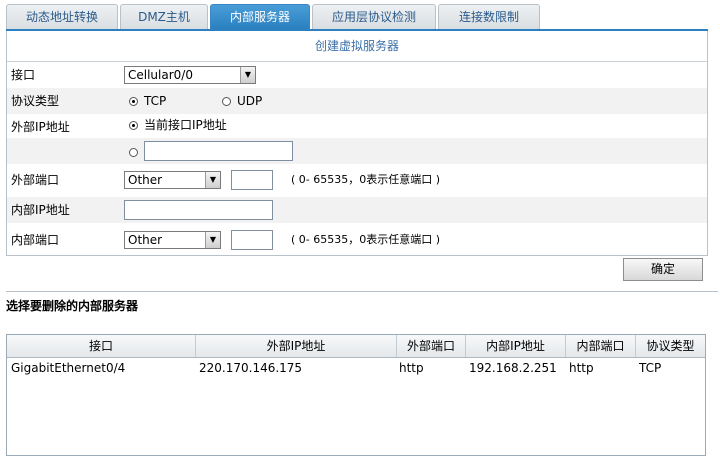 The height and width of the screenshot is (459, 720). I want to click on form-title: 创建虚拟服务器, so click(357, 46).